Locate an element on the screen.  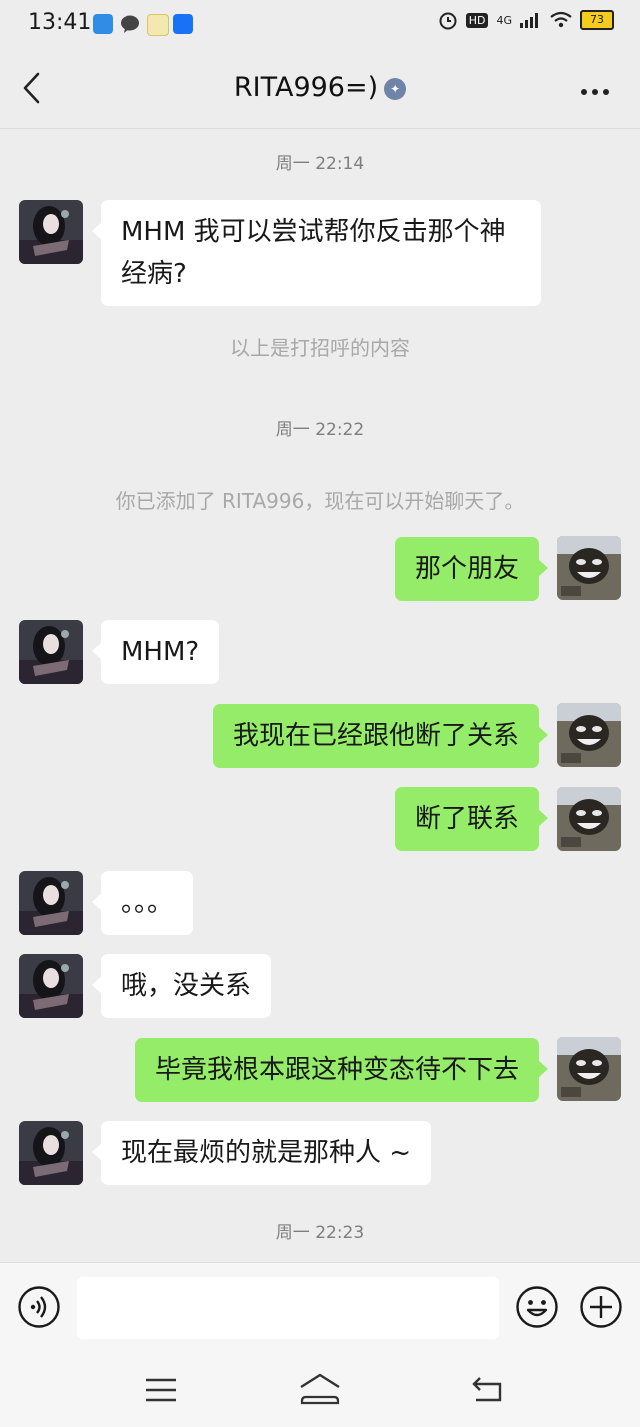
message-notification-icon is located at coordinates (130, 24).